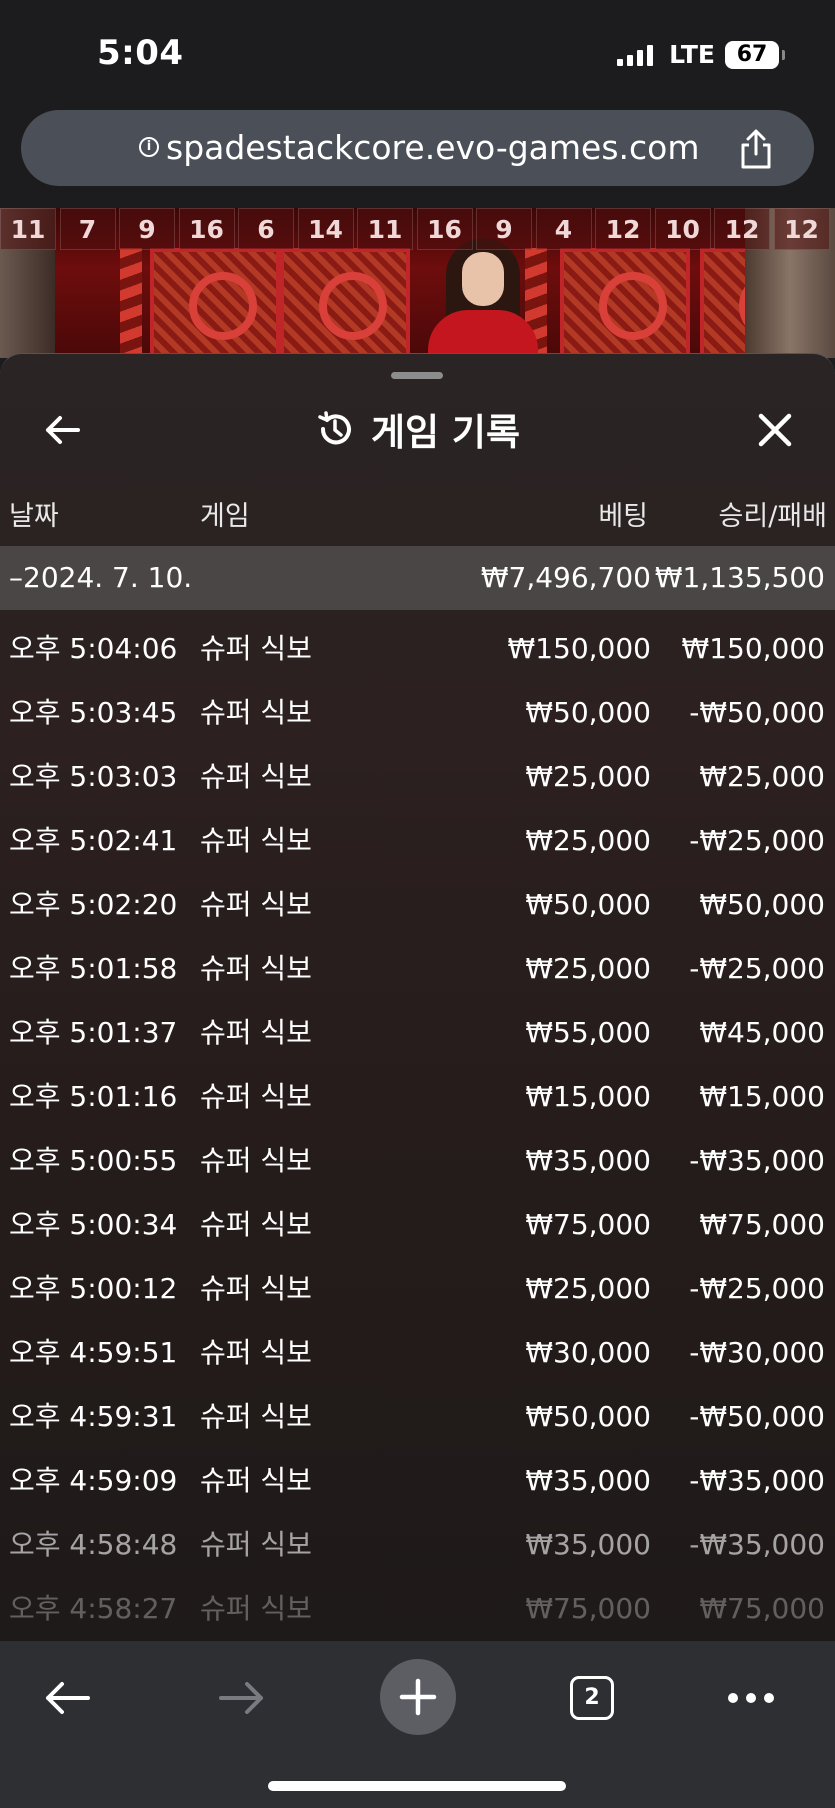 This screenshot has height=1808, width=835. I want to click on panel-title: 게임 기록, so click(445, 432).